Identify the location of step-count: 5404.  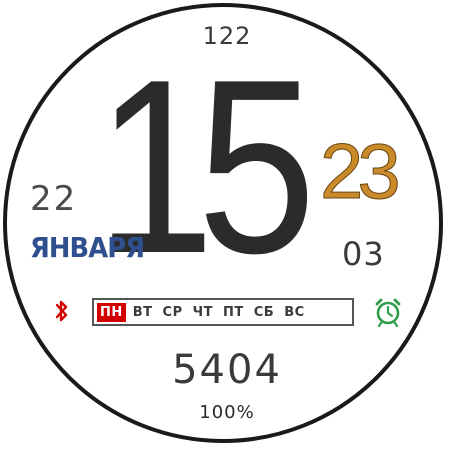
(227, 370).